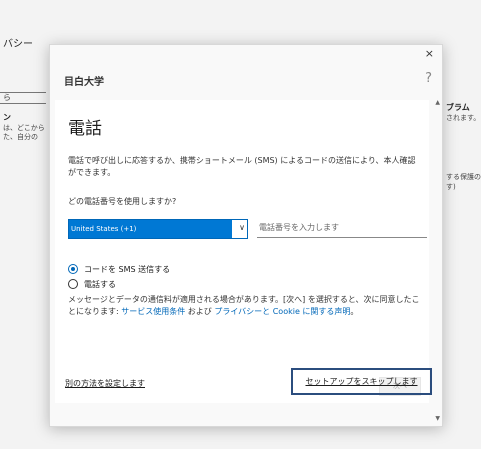 The image size is (481, 449). Describe the element at coordinates (361, 381) in the screenshot. I see `skip-setup-button: セットアップをスキップします` at that location.